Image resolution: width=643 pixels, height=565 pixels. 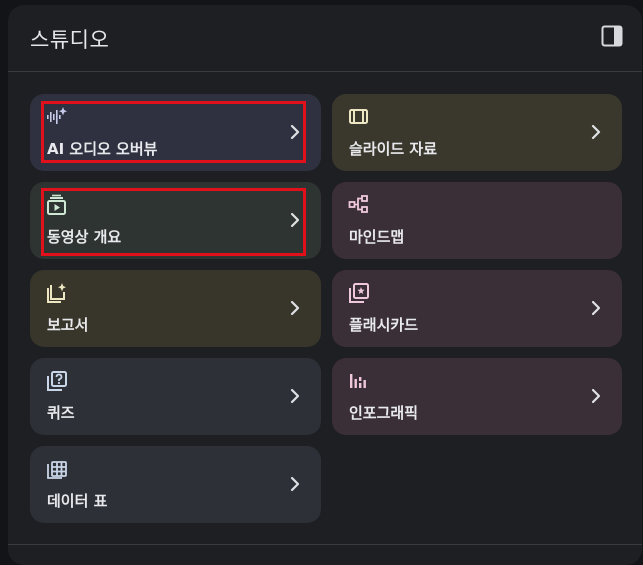 What do you see at coordinates (359, 293) in the screenshot?
I see `flashcard-icon` at bounding box center [359, 293].